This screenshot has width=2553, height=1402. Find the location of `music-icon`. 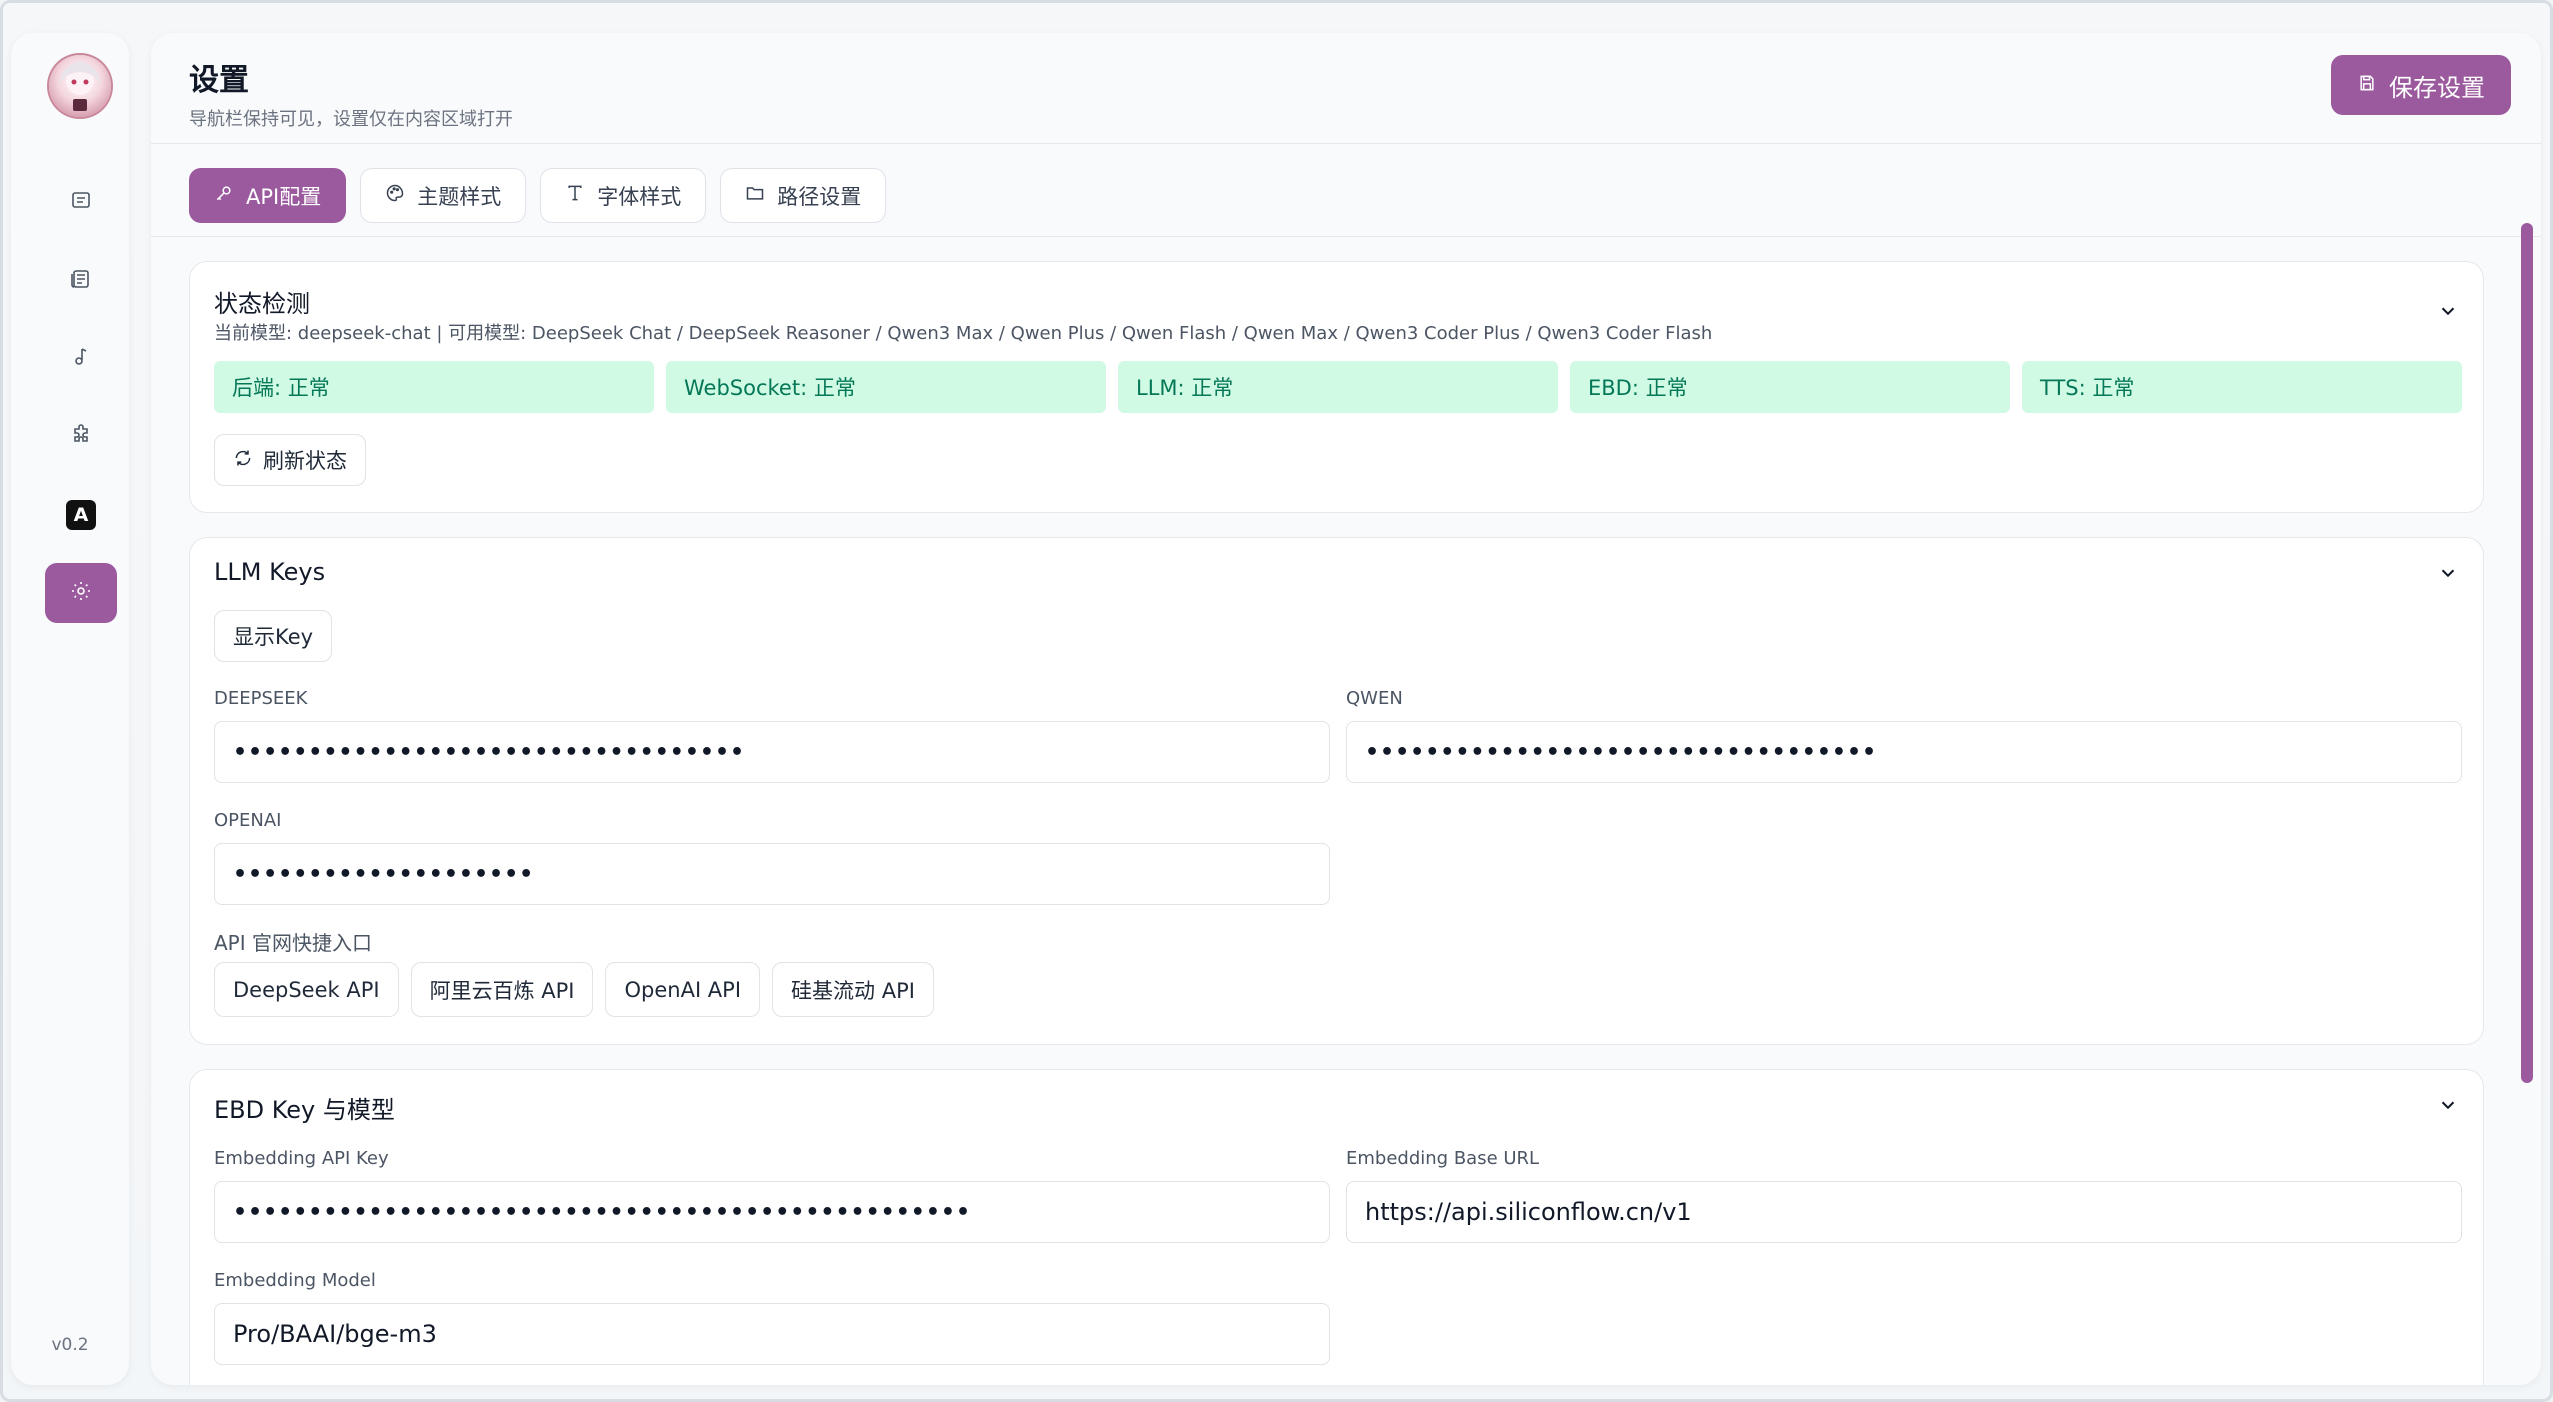

music-icon is located at coordinates (81, 359).